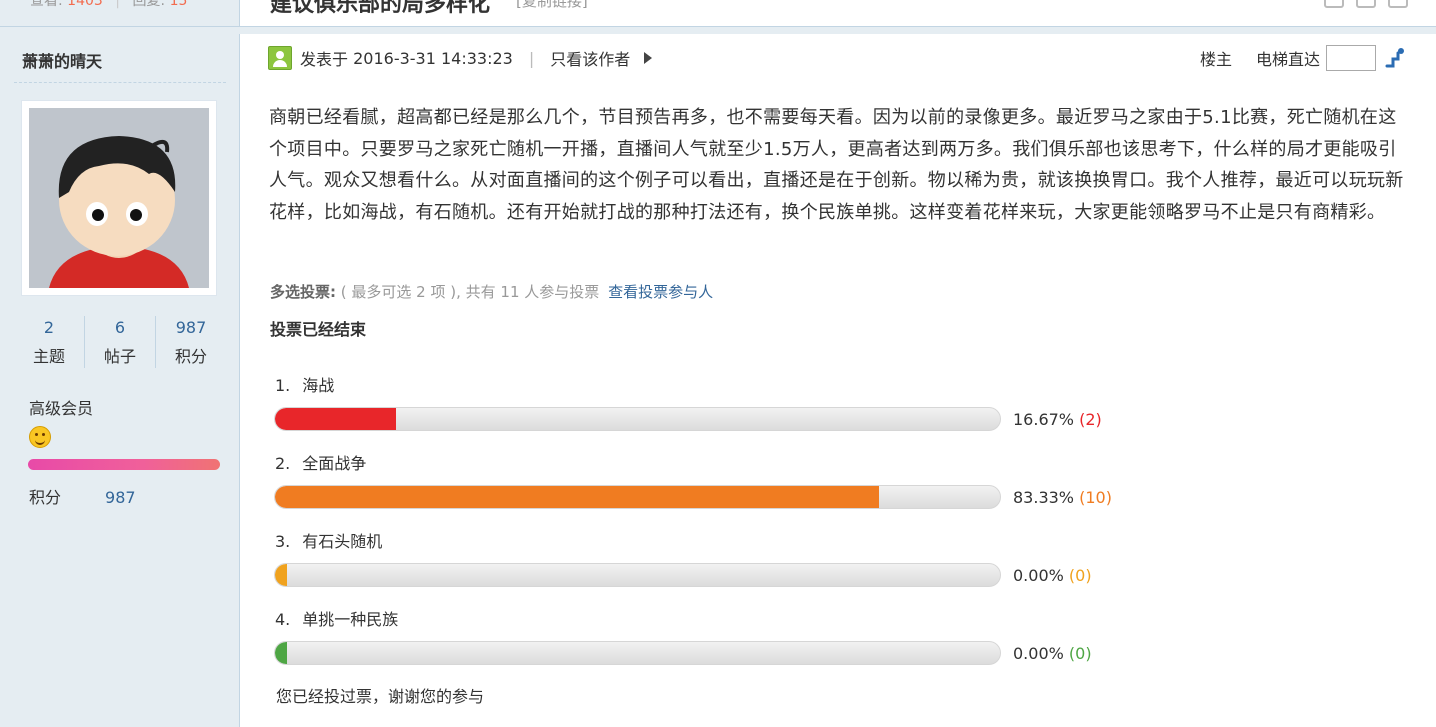 This screenshot has width=1436, height=727. I want to click on poll-closed-text: 投票已经结束, so click(318, 329).